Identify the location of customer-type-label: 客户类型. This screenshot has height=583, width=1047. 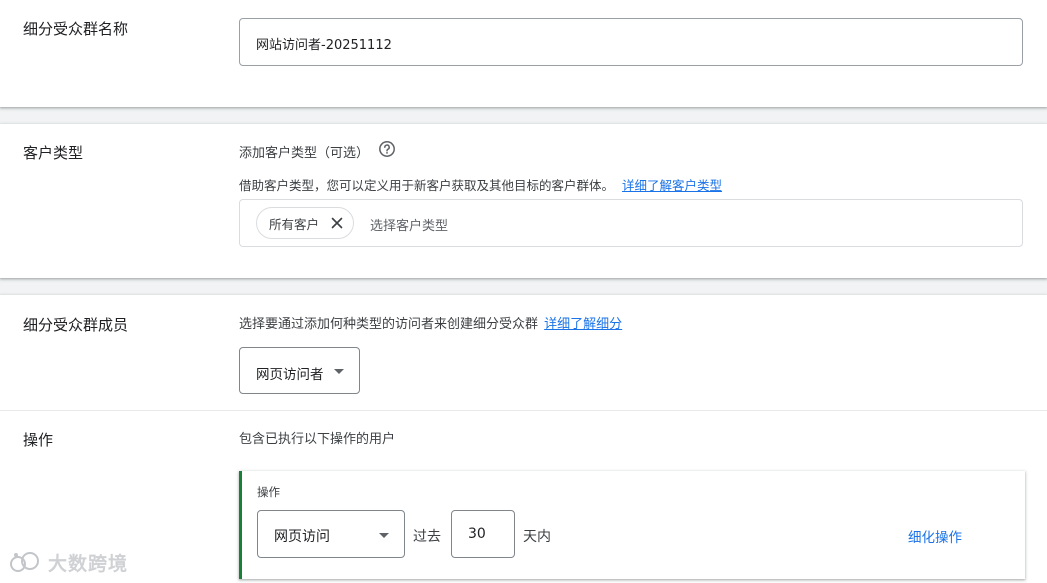
(53, 153).